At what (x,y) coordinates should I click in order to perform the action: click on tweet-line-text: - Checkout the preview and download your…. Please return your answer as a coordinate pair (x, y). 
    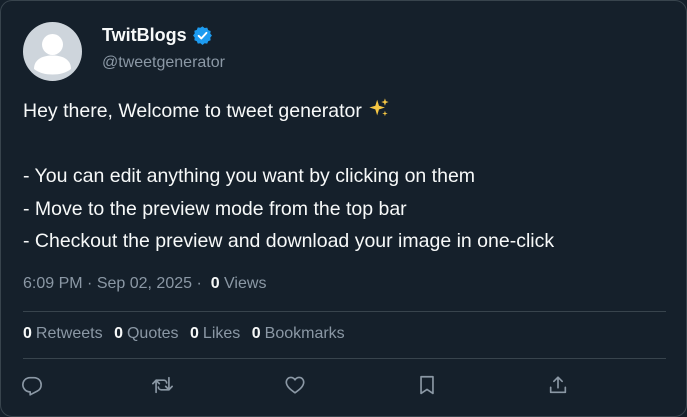
    Looking at the image, I should click on (289, 241).